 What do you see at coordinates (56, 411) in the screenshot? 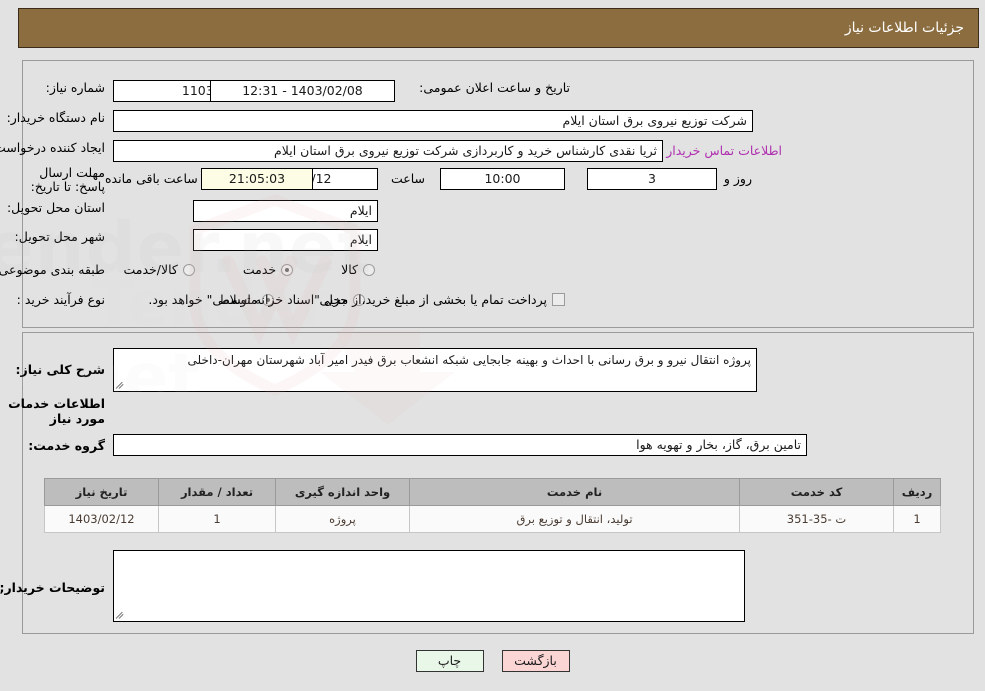
I see `services-section-title: اطلاعات خدمات مورد نیاز` at bounding box center [56, 411].